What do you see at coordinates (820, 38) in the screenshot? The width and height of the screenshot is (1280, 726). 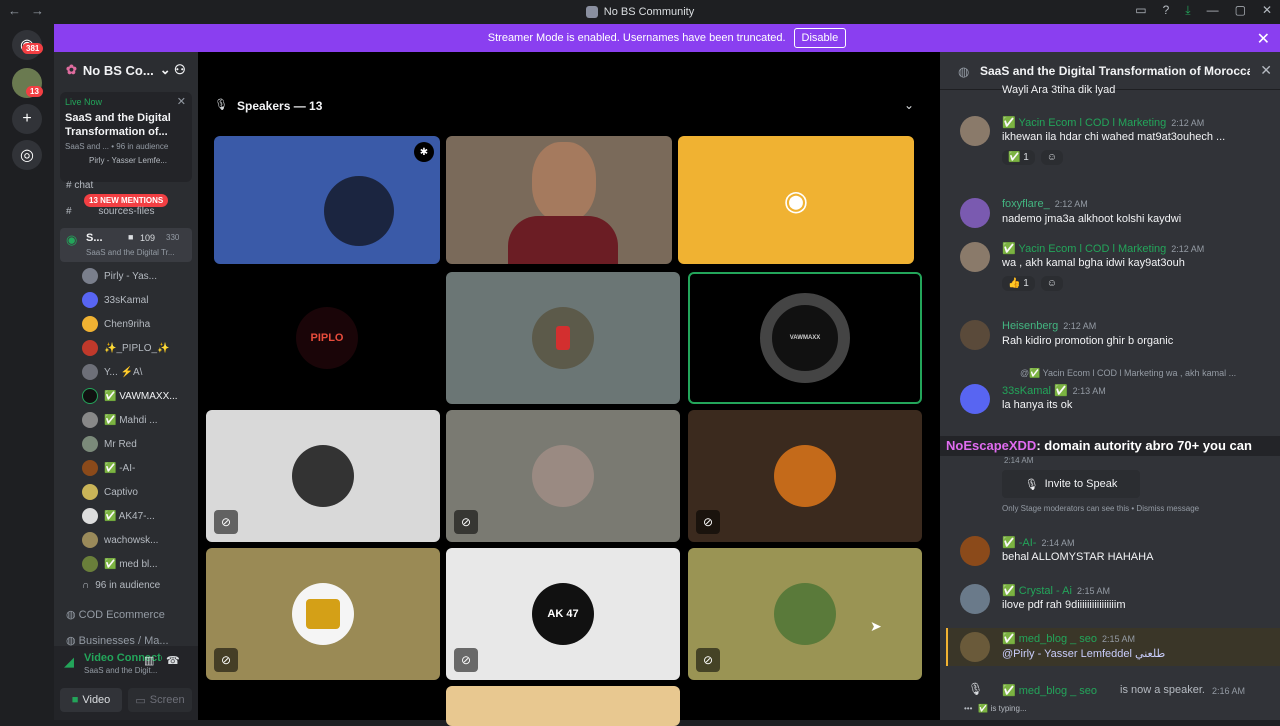 I see `disable-button: Disable` at bounding box center [820, 38].